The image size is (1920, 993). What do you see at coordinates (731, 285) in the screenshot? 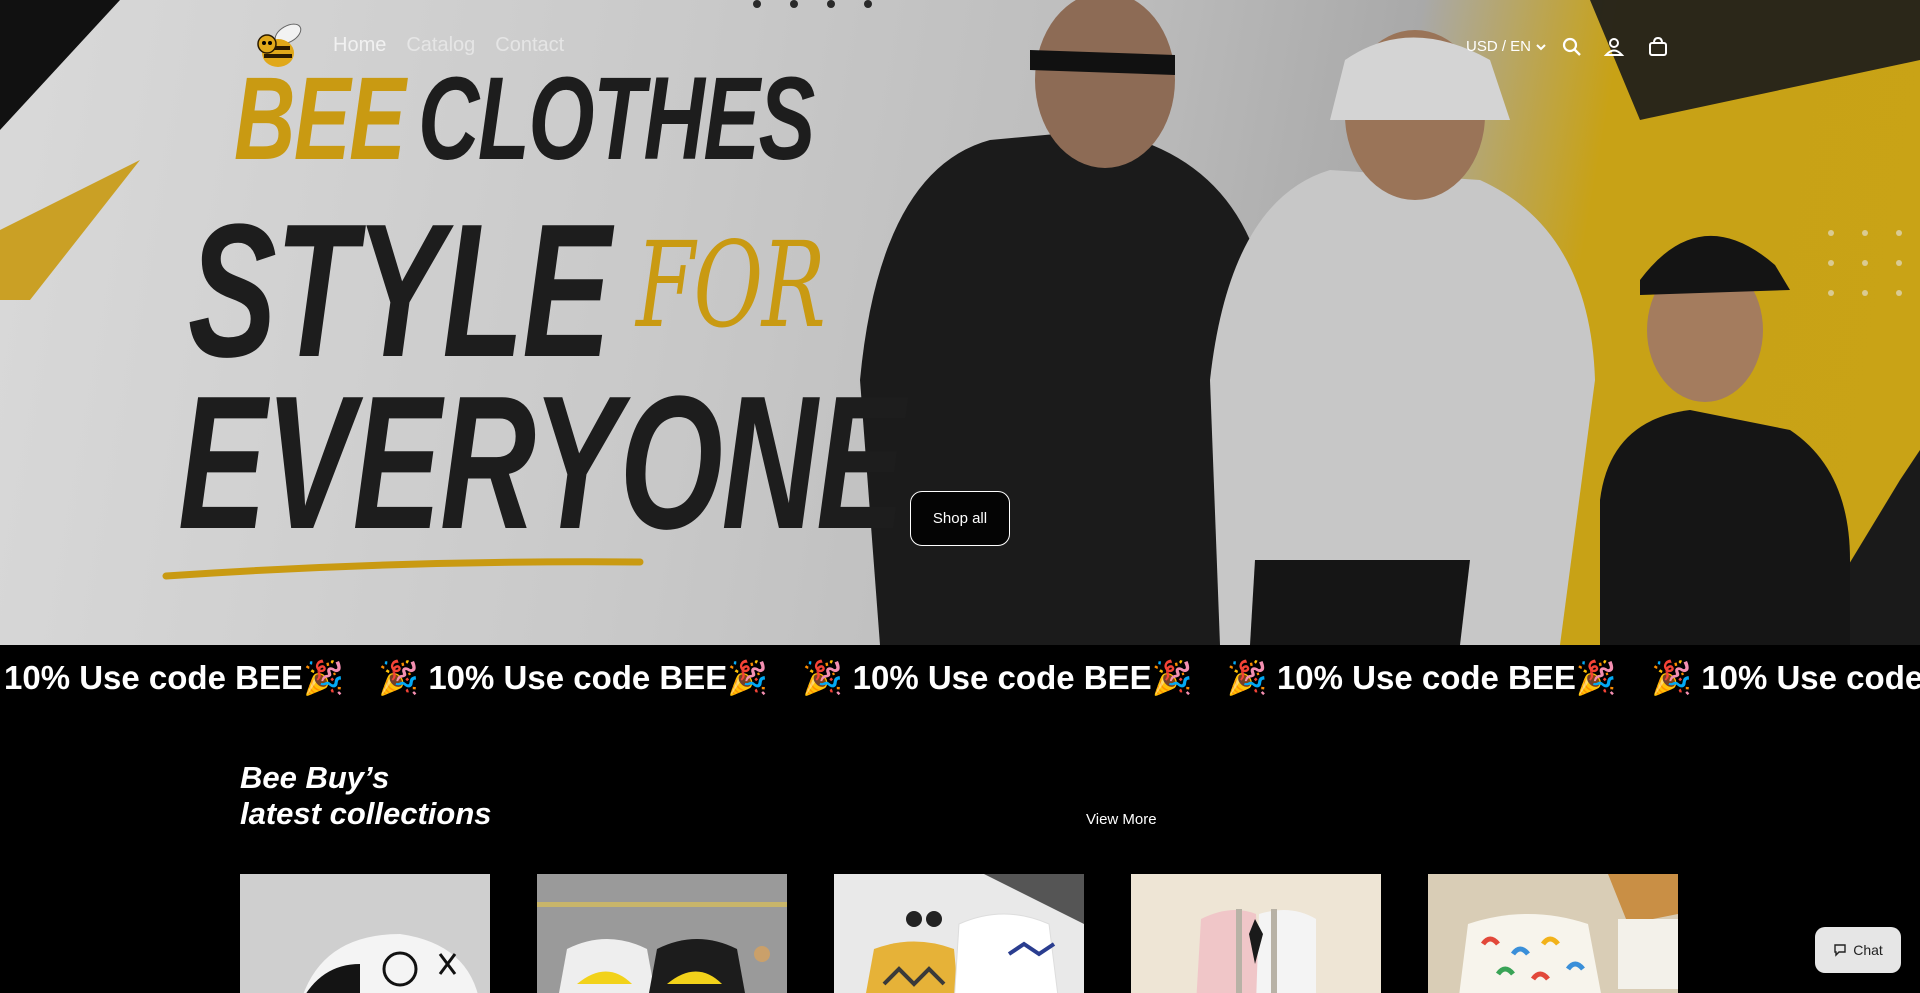
I see `hero-word-for: FOR` at bounding box center [731, 285].